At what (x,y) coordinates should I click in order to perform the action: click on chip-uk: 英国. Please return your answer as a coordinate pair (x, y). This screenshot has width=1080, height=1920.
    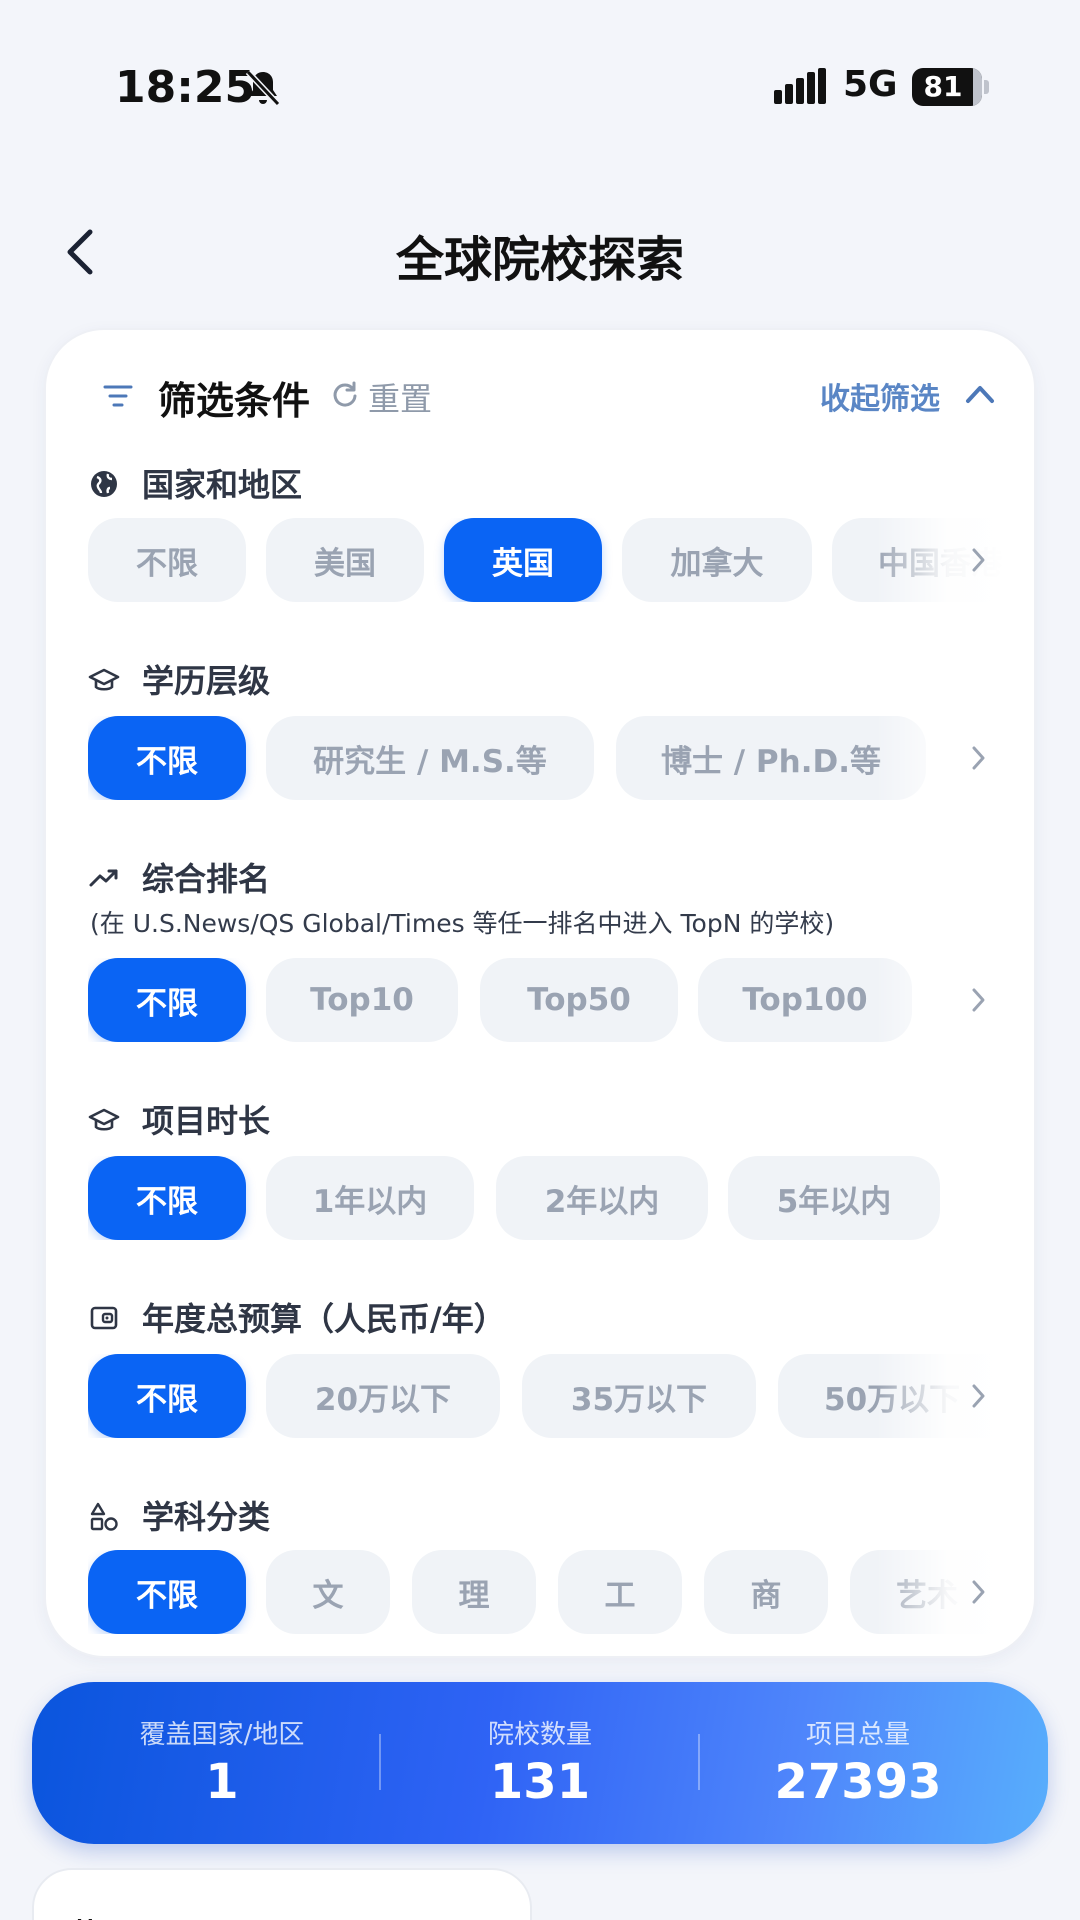
    Looking at the image, I should click on (523, 560).